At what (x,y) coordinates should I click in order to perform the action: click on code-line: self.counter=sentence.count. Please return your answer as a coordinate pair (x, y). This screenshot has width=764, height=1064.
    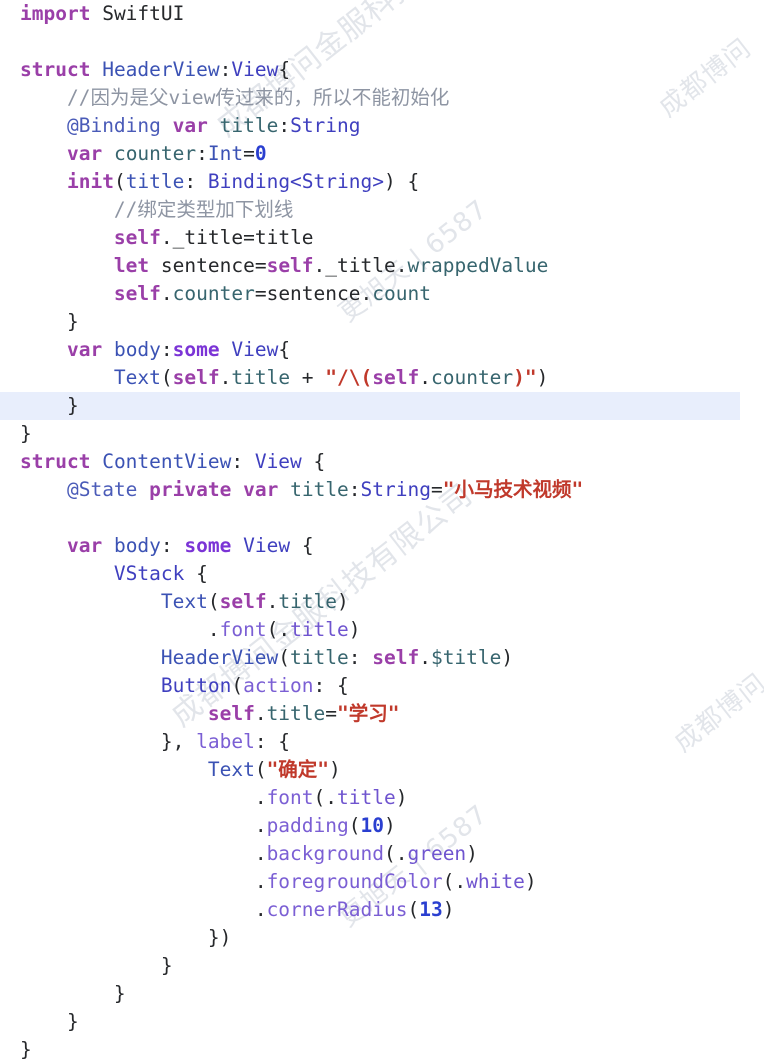
    Looking at the image, I should click on (382, 294).